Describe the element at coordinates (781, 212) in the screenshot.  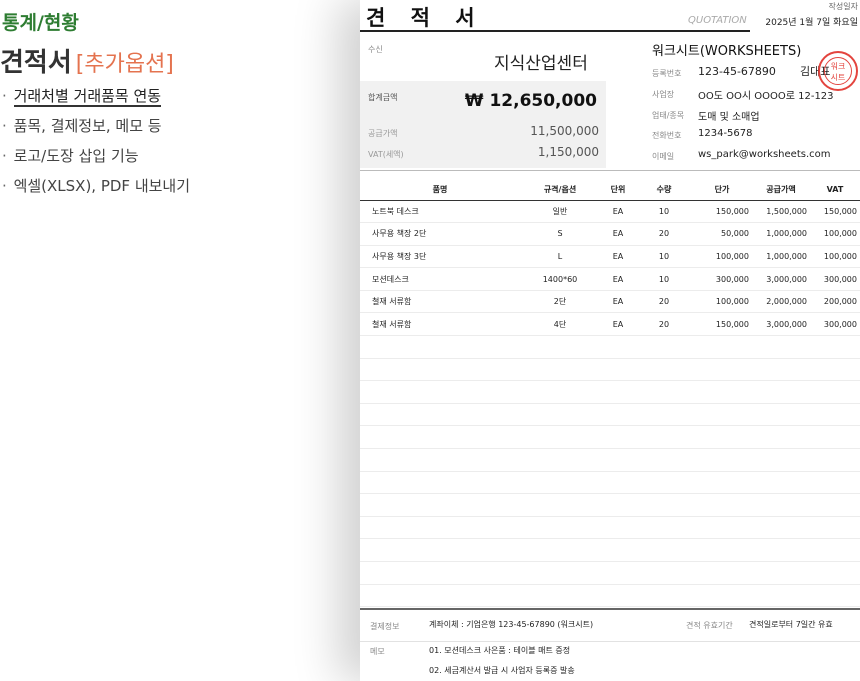
I see `cell-amount: 1,500,000` at that location.